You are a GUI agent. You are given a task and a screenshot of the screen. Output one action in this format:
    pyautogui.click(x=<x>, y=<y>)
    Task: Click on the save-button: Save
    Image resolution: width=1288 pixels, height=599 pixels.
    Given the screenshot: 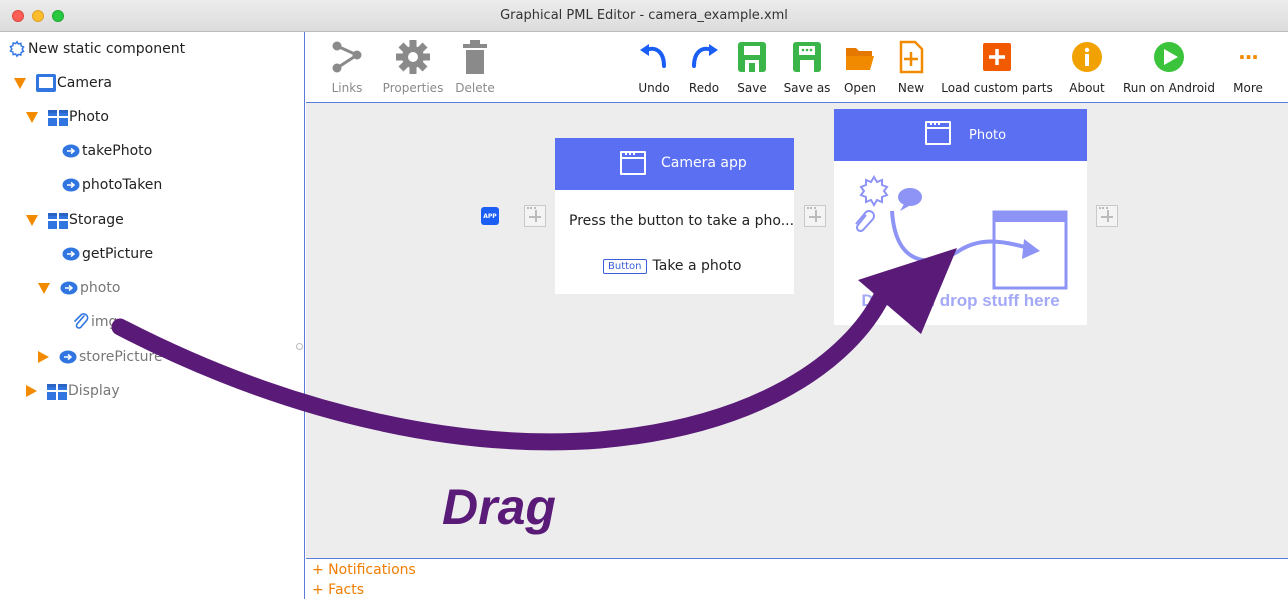 What is the action you would take?
    pyautogui.click(x=752, y=67)
    